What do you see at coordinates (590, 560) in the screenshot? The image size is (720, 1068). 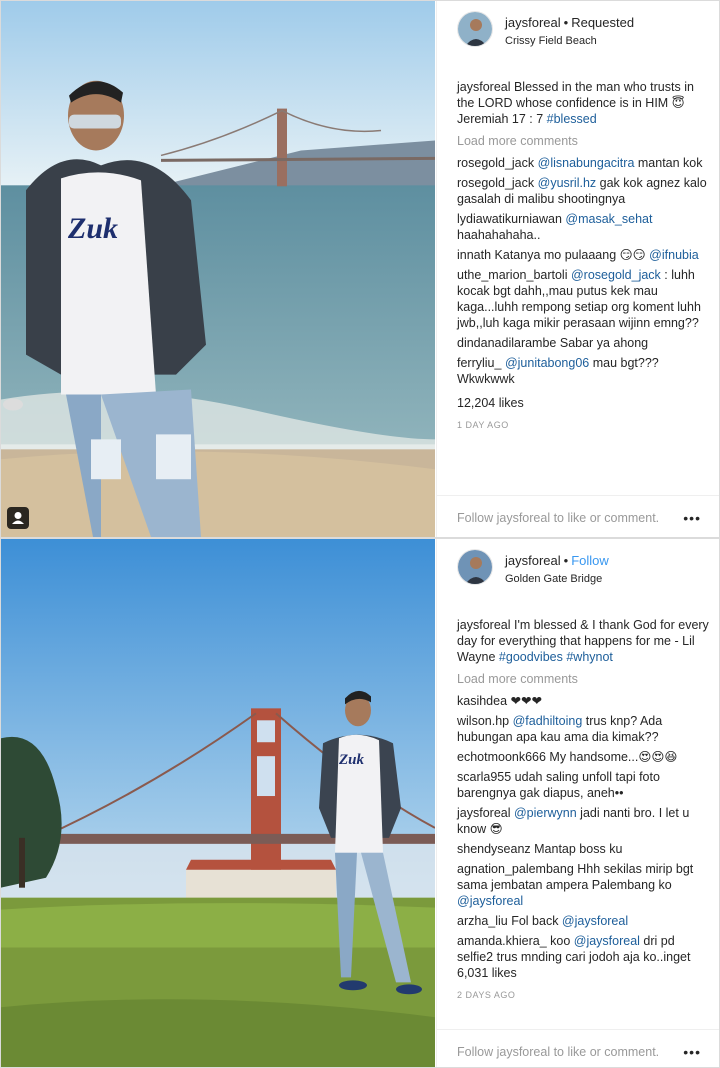 I see `follow-button: Follow` at bounding box center [590, 560].